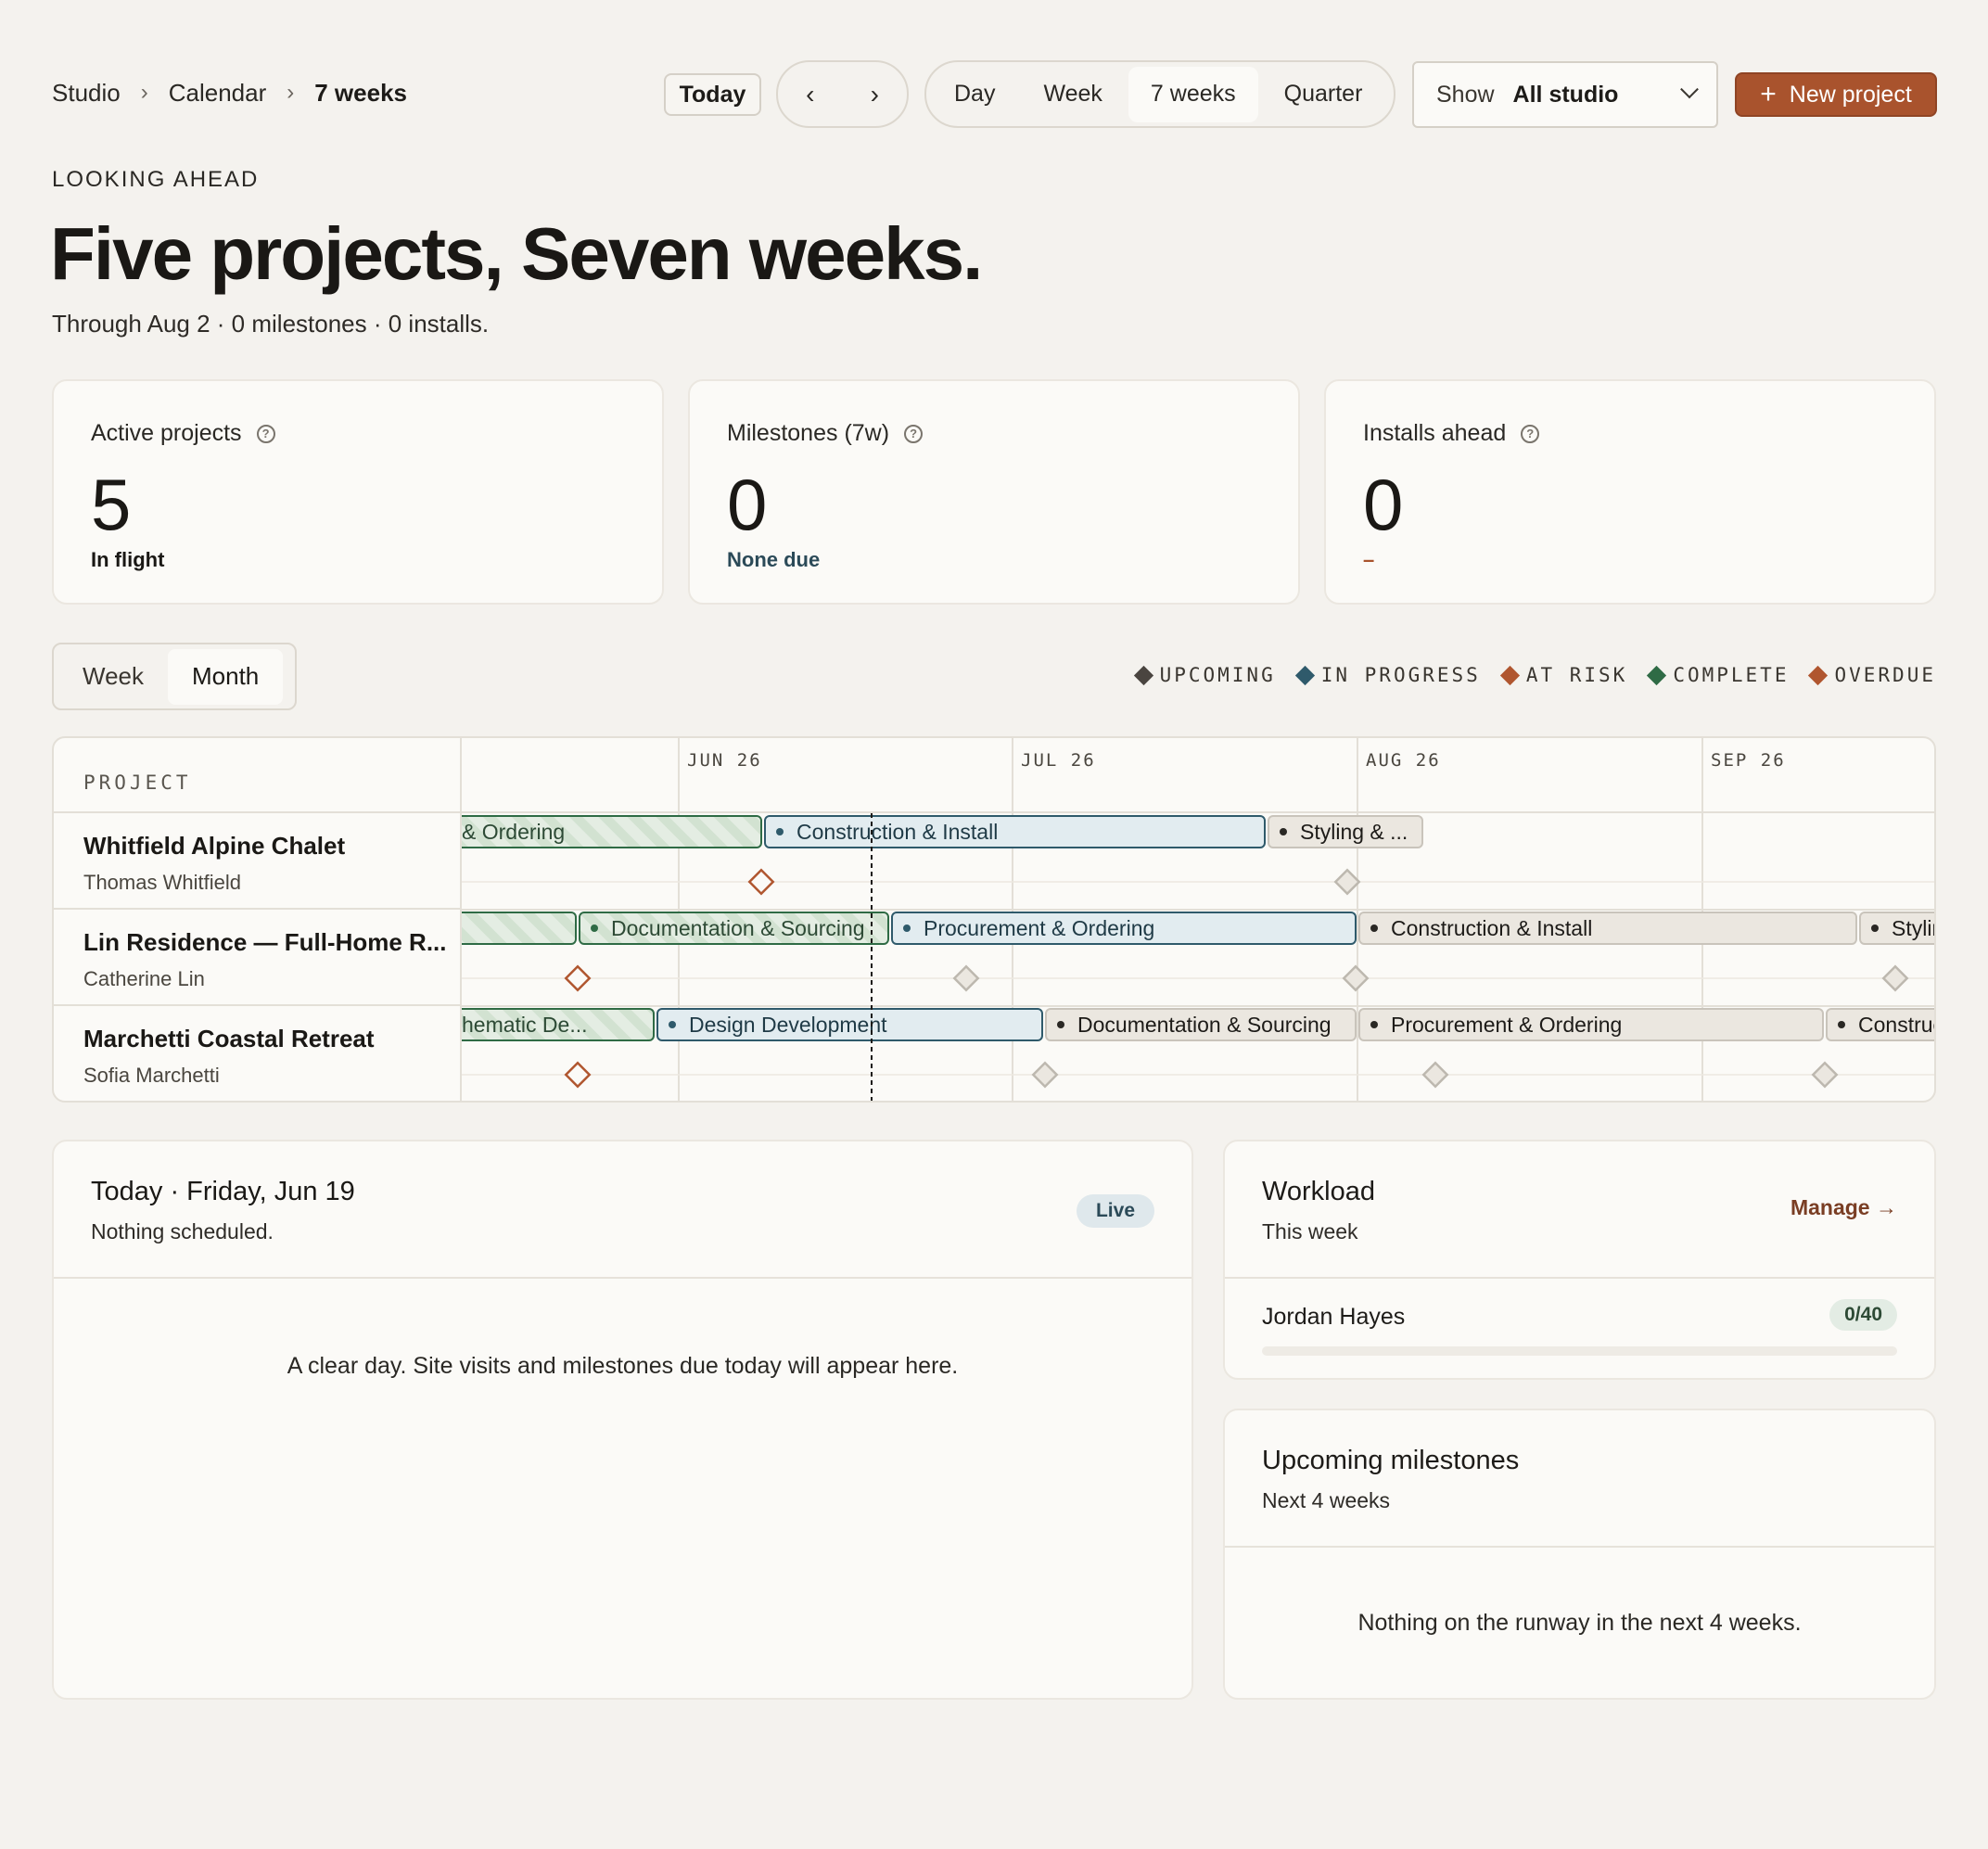 The image size is (1988, 1849). What do you see at coordinates (218, 94) in the screenshot?
I see `breadcrumb-calendar: Calendar` at bounding box center [218, 94].